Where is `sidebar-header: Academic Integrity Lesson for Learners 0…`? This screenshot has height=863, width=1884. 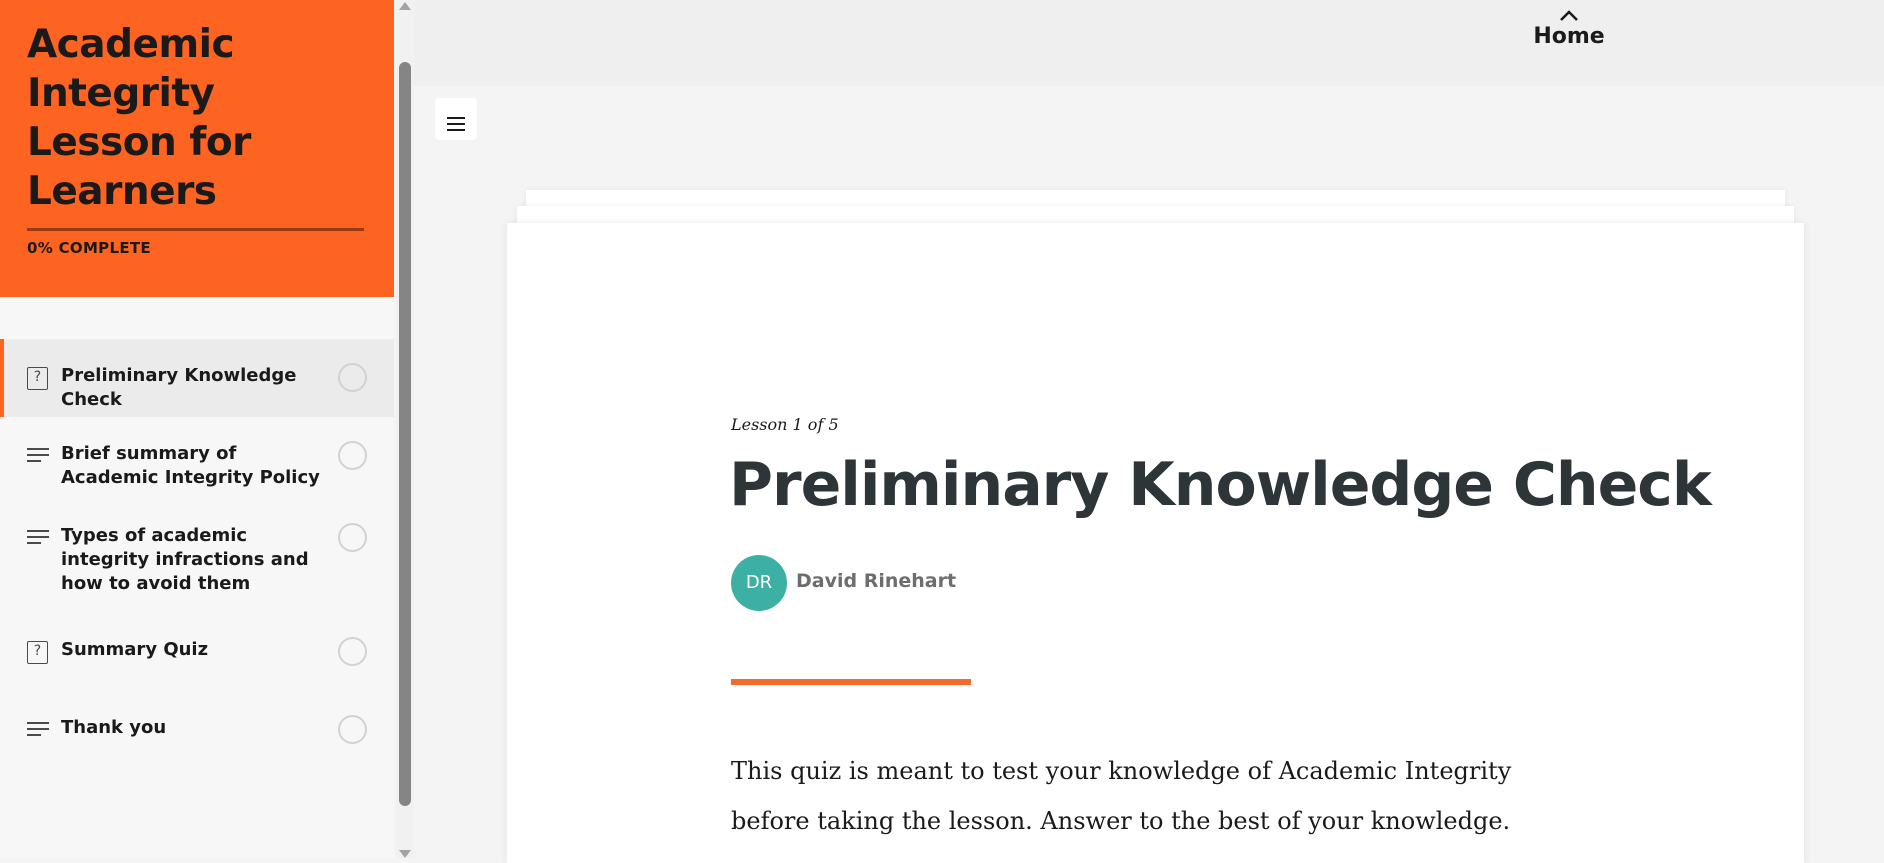 sidebar-header: Academic Integrity Lesson for Learners 0… is located at coordinates (197, 148).